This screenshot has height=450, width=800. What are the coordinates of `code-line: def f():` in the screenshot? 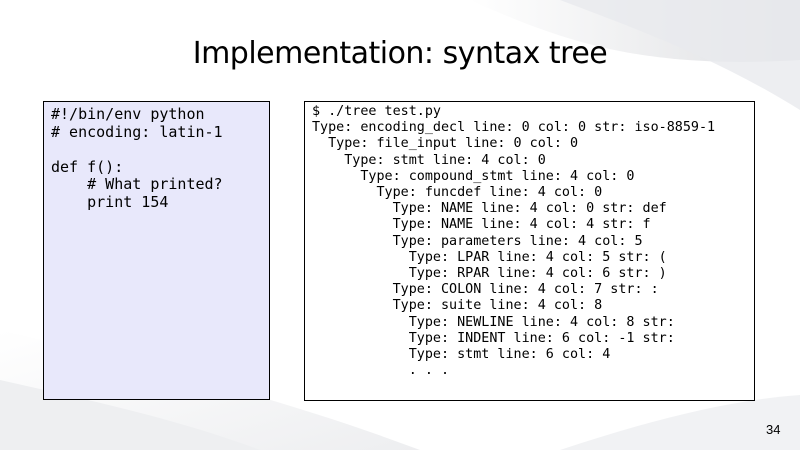 It's located at (87, 166).